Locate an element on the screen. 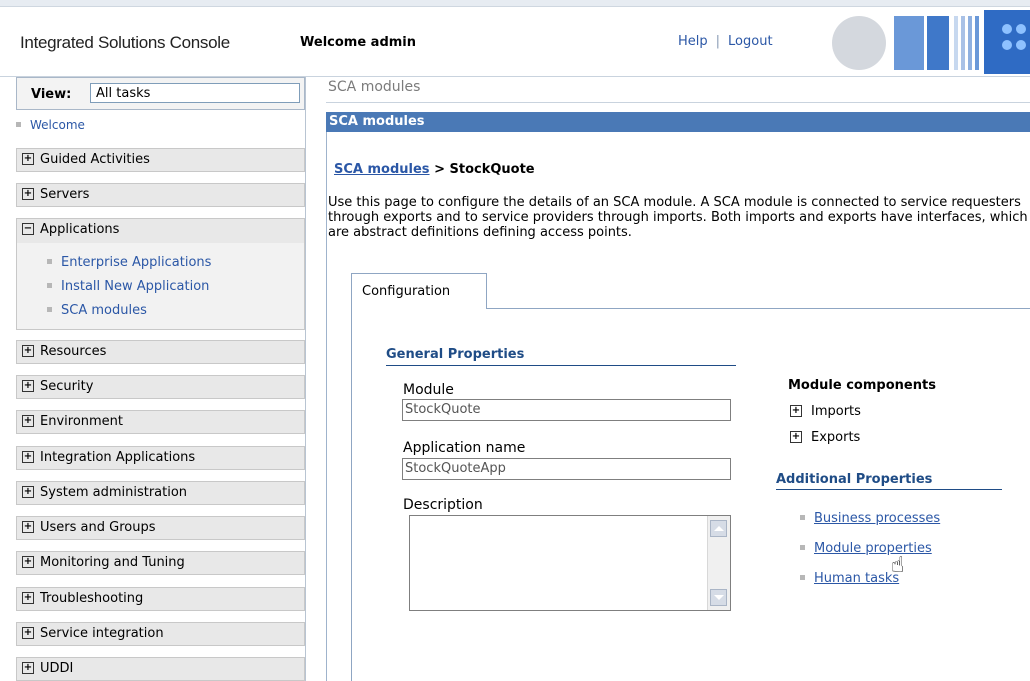 The width and height of the screenshot is (1030, 681). console-title: Integrated Solutions Console is located at coordinates (125, 42).